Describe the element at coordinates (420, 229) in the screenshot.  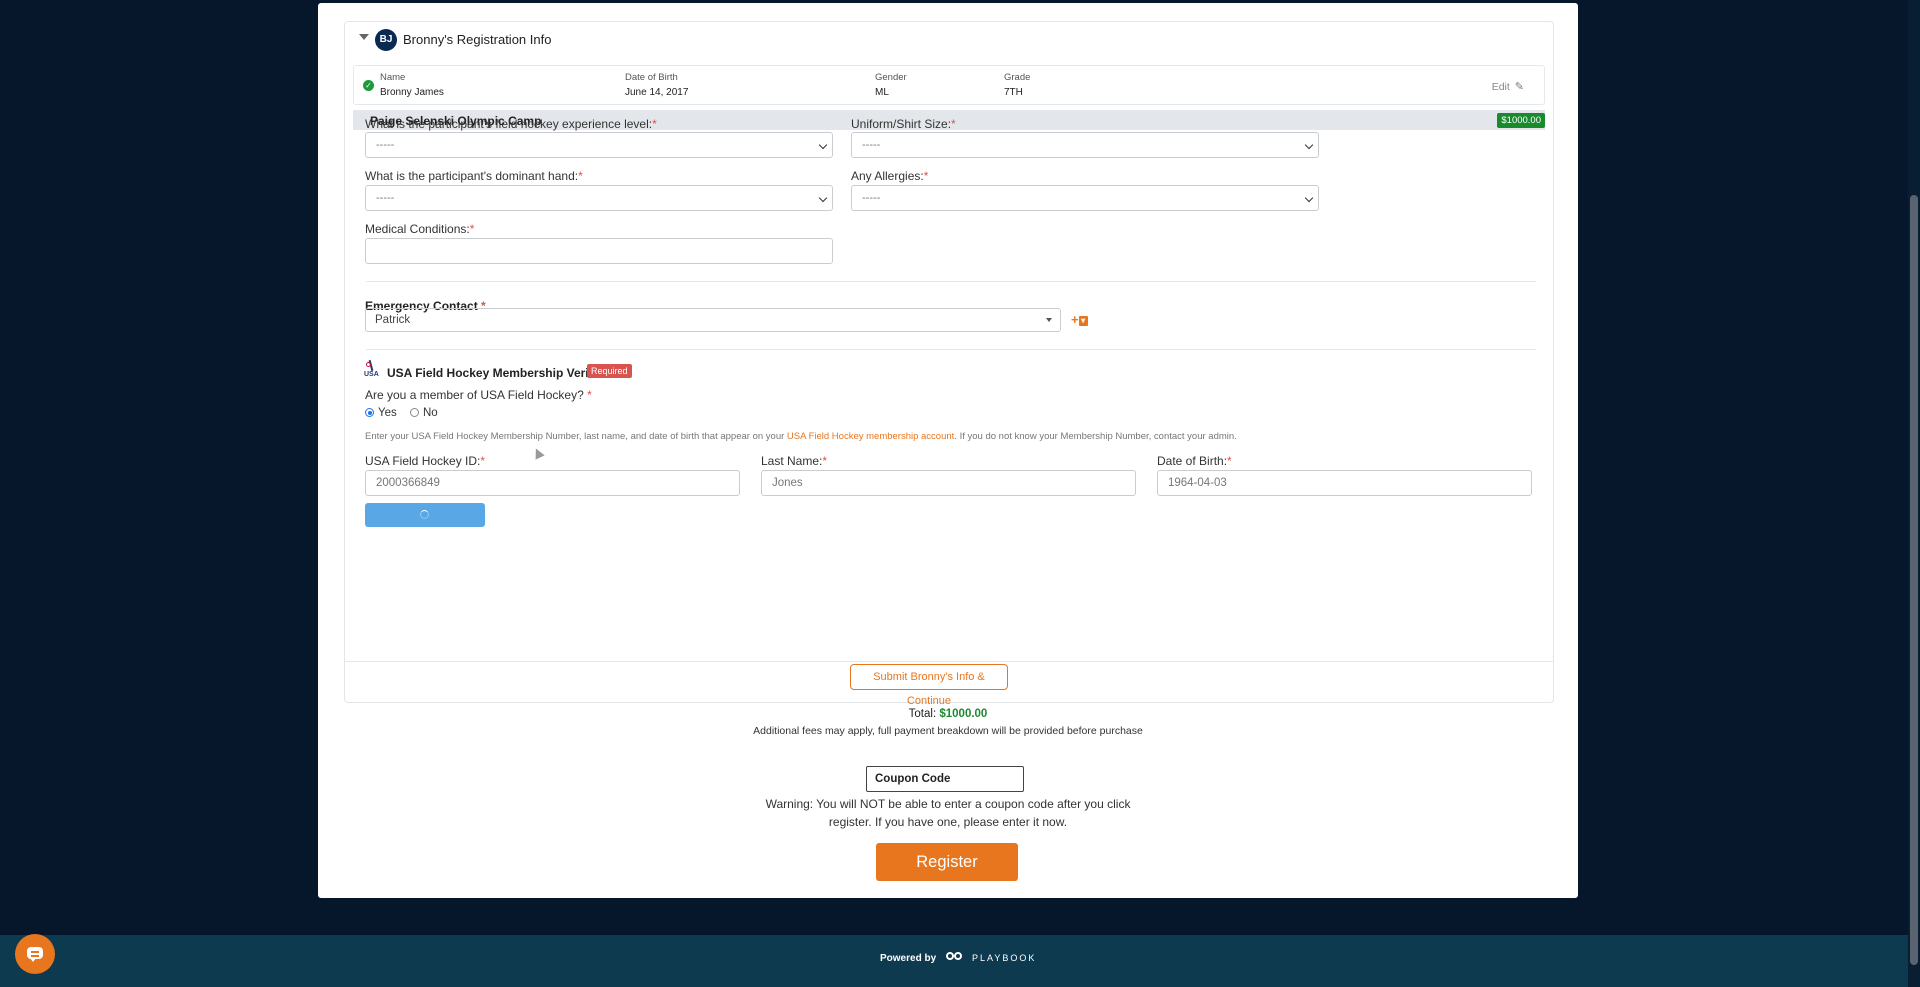
I see `medical-label: Medical Conditions:*` at that location.